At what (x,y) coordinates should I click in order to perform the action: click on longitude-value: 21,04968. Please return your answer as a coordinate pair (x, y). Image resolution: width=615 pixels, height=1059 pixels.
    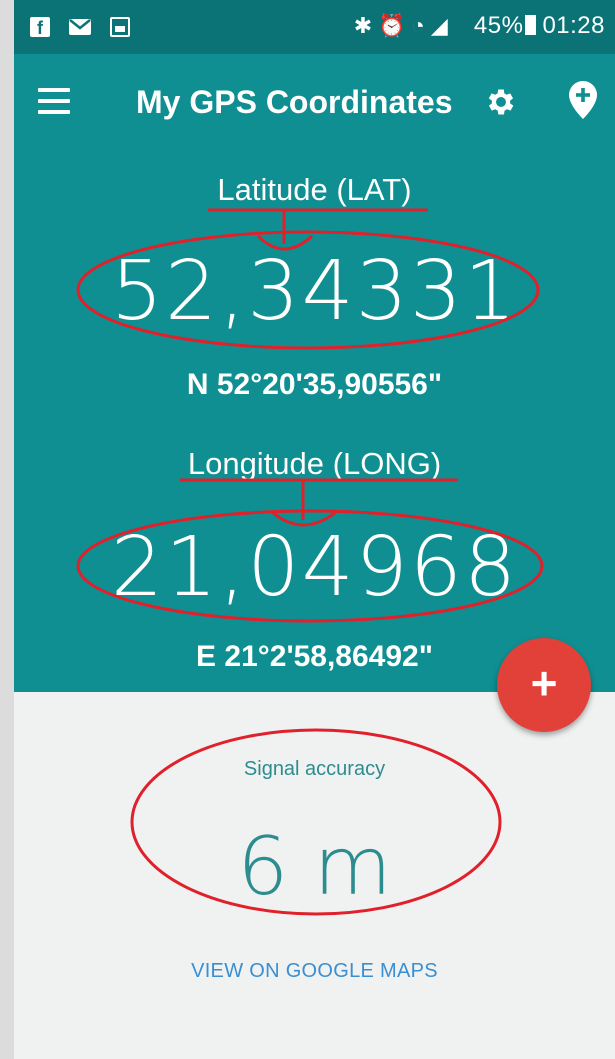
    Looking at the image, I should click on (314, 567).